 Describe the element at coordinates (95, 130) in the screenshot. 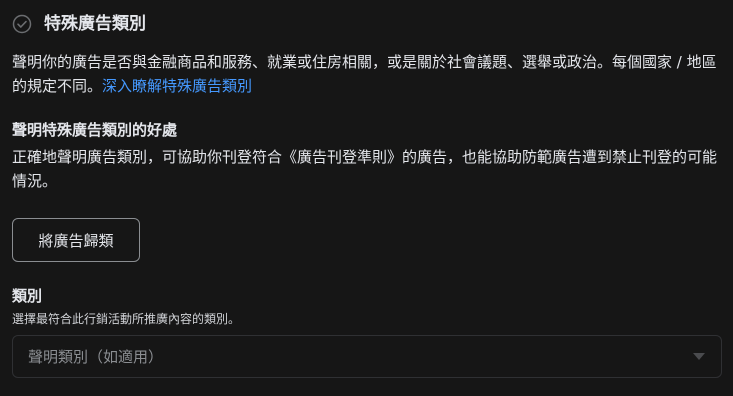

I see `benefits-title: 聲明特殊廣告類別的好處` at that location.